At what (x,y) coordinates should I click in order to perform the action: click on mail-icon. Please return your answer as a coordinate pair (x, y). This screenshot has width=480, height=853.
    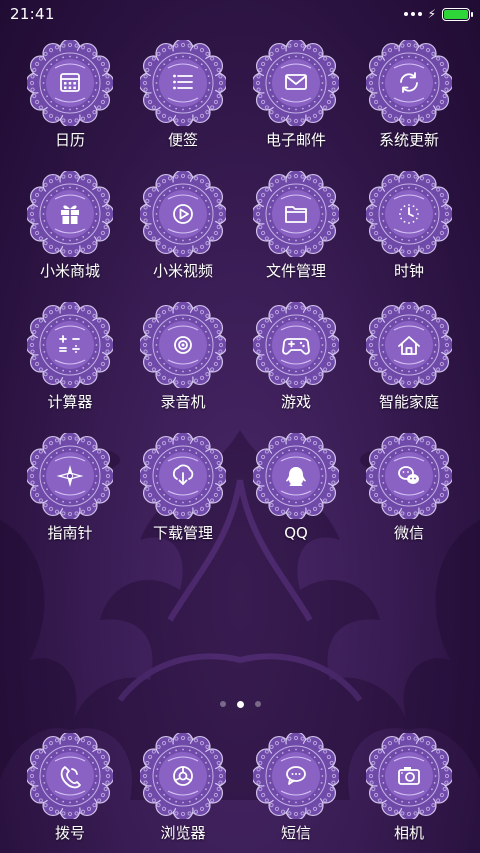
    Looking at the image, I should click on (296, 83).